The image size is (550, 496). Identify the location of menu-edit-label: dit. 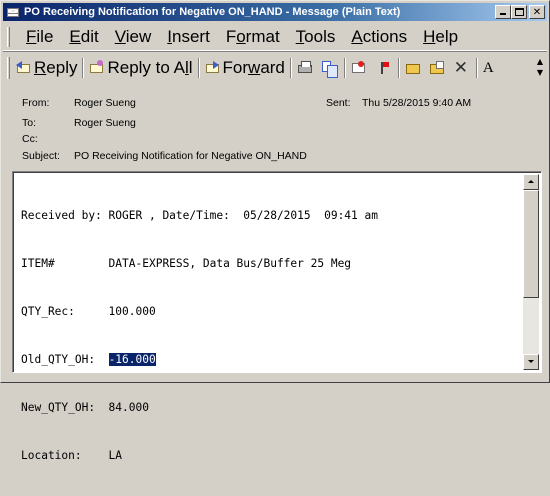
(89, 36).